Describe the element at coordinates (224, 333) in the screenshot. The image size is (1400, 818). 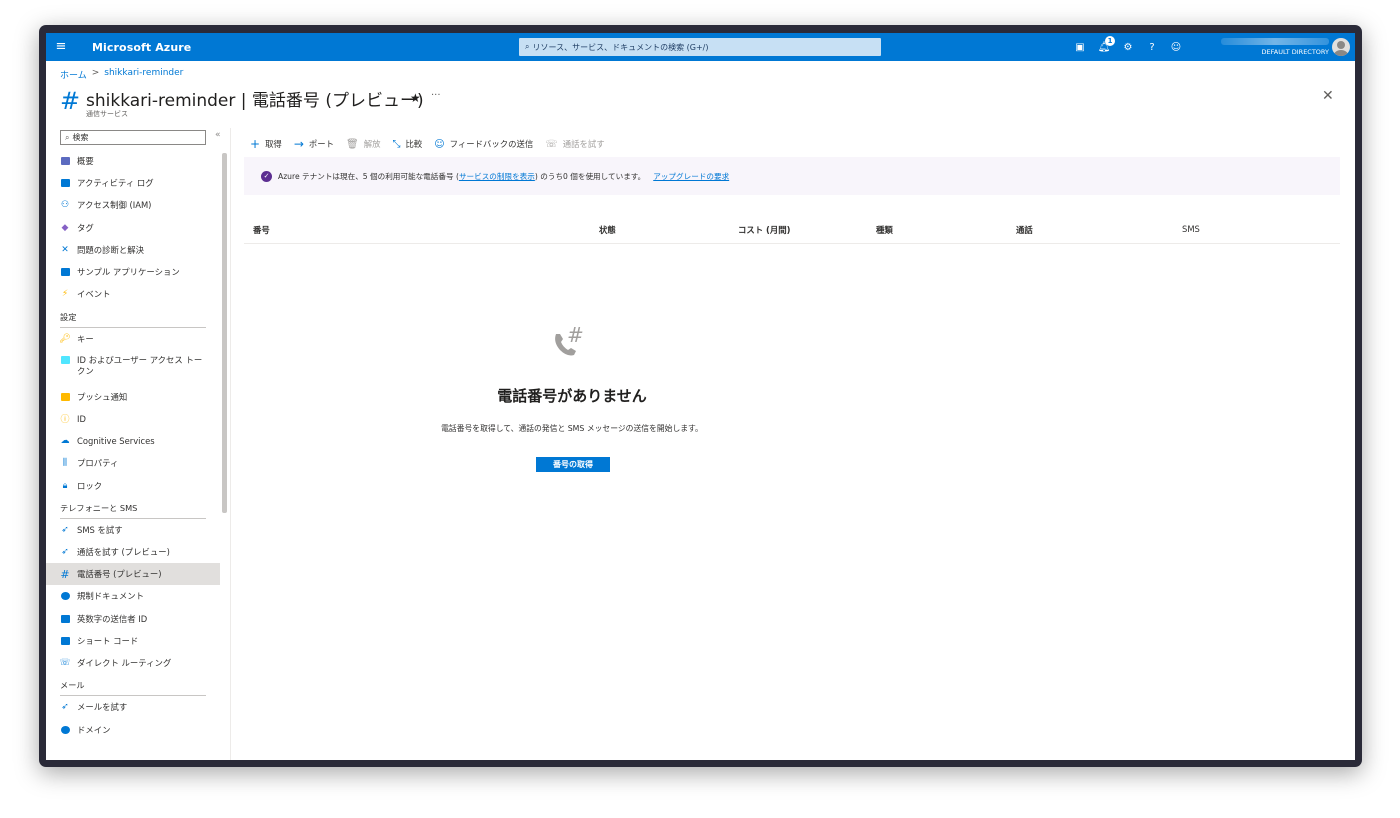
I see `sidebar-scrollbar` at that location.